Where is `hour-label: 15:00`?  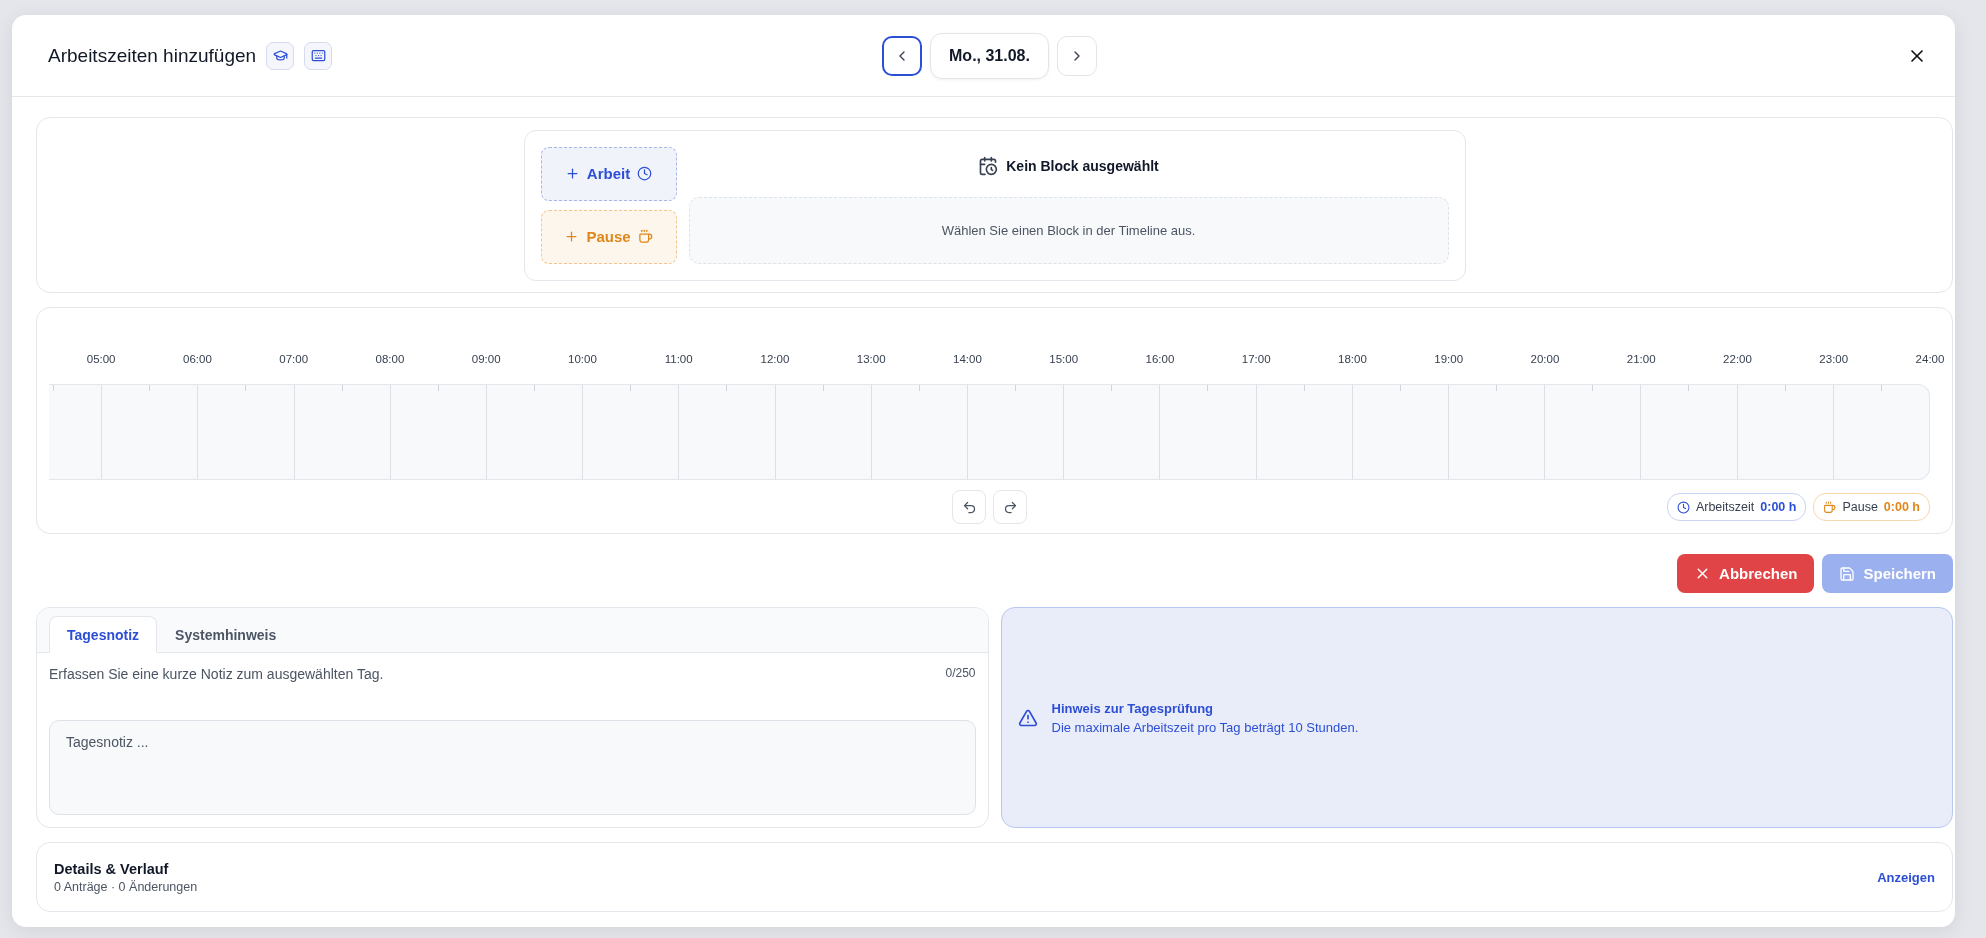 hour-label: 15:00 is located at coordinates (1064, 359).